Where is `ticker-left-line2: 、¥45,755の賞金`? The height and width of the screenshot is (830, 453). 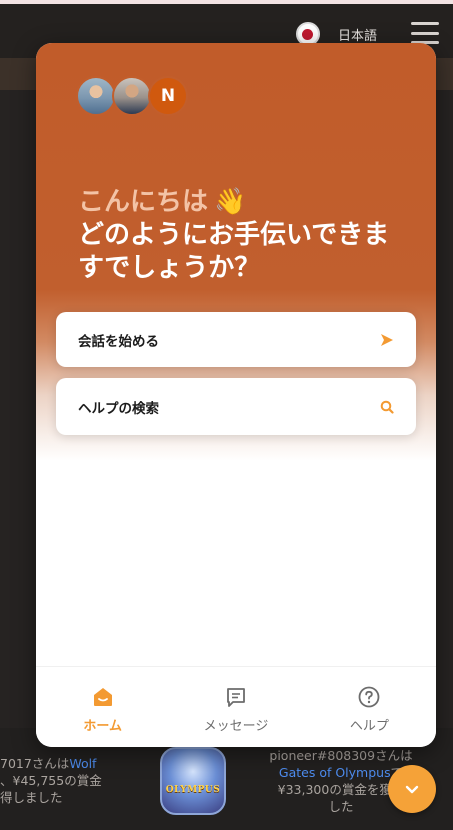
ticker-left-line2: 、¥45,755の賞金 is located at coordinates (51, 780).